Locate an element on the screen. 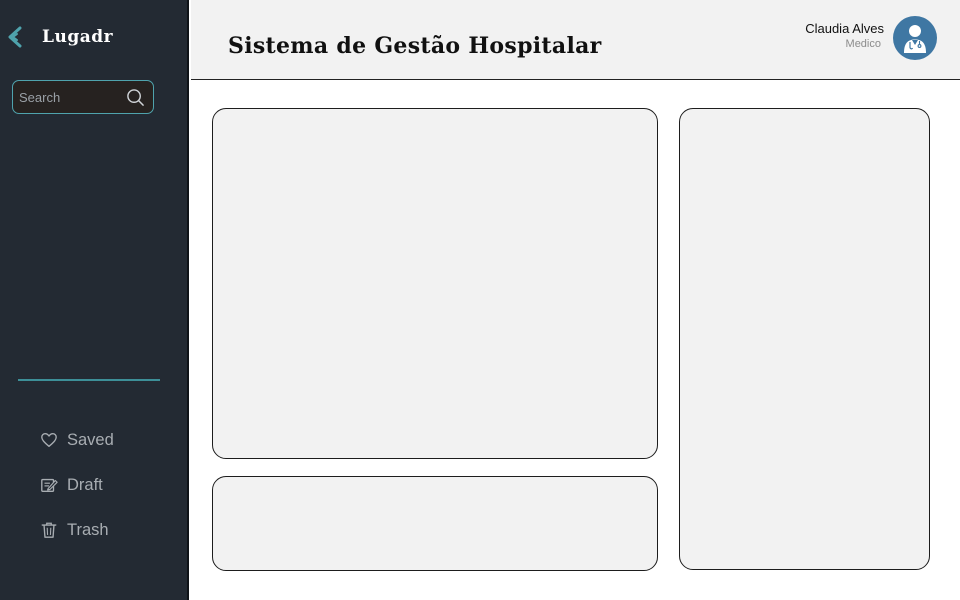  trash-icon is located at coordinates (49, 530).